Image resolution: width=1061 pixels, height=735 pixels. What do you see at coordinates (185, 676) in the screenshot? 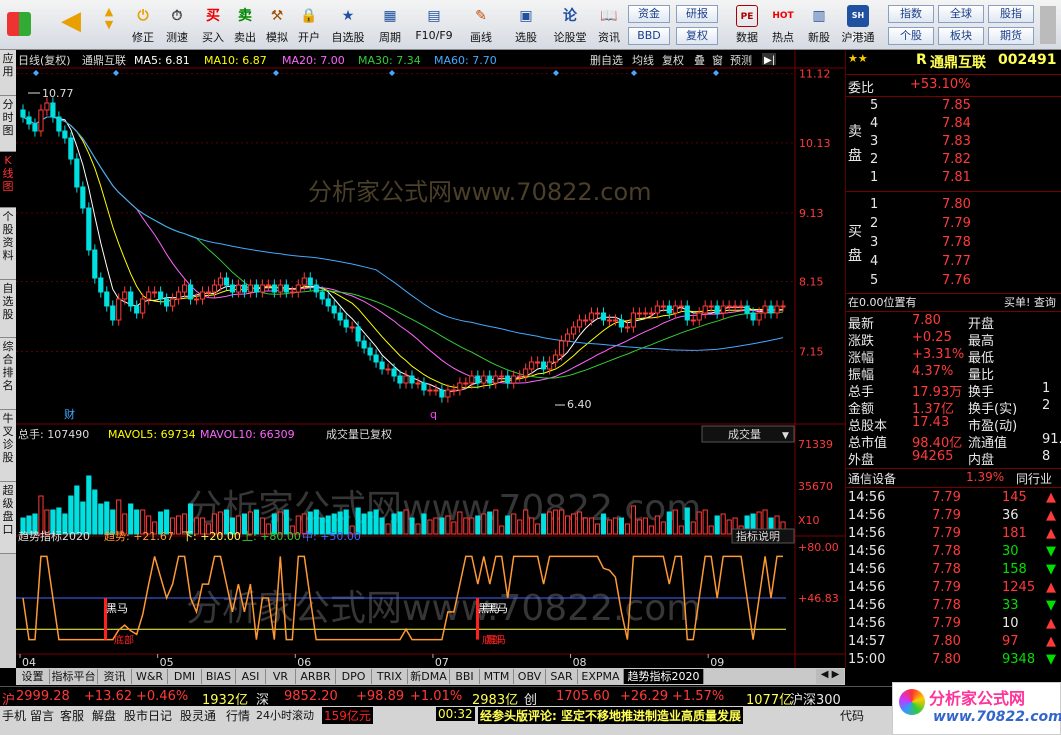
I see `indicator-tab: DMI` at bounding box center [185, 676].